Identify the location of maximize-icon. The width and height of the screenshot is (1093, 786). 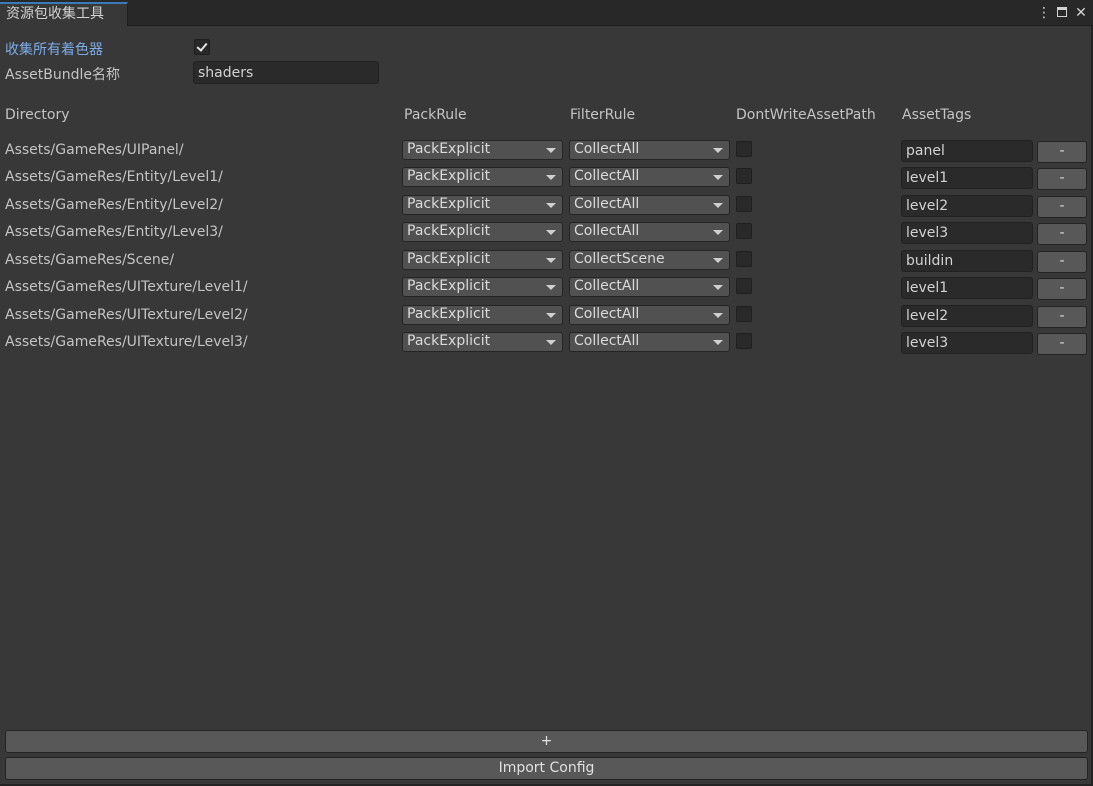
(1062, 12).